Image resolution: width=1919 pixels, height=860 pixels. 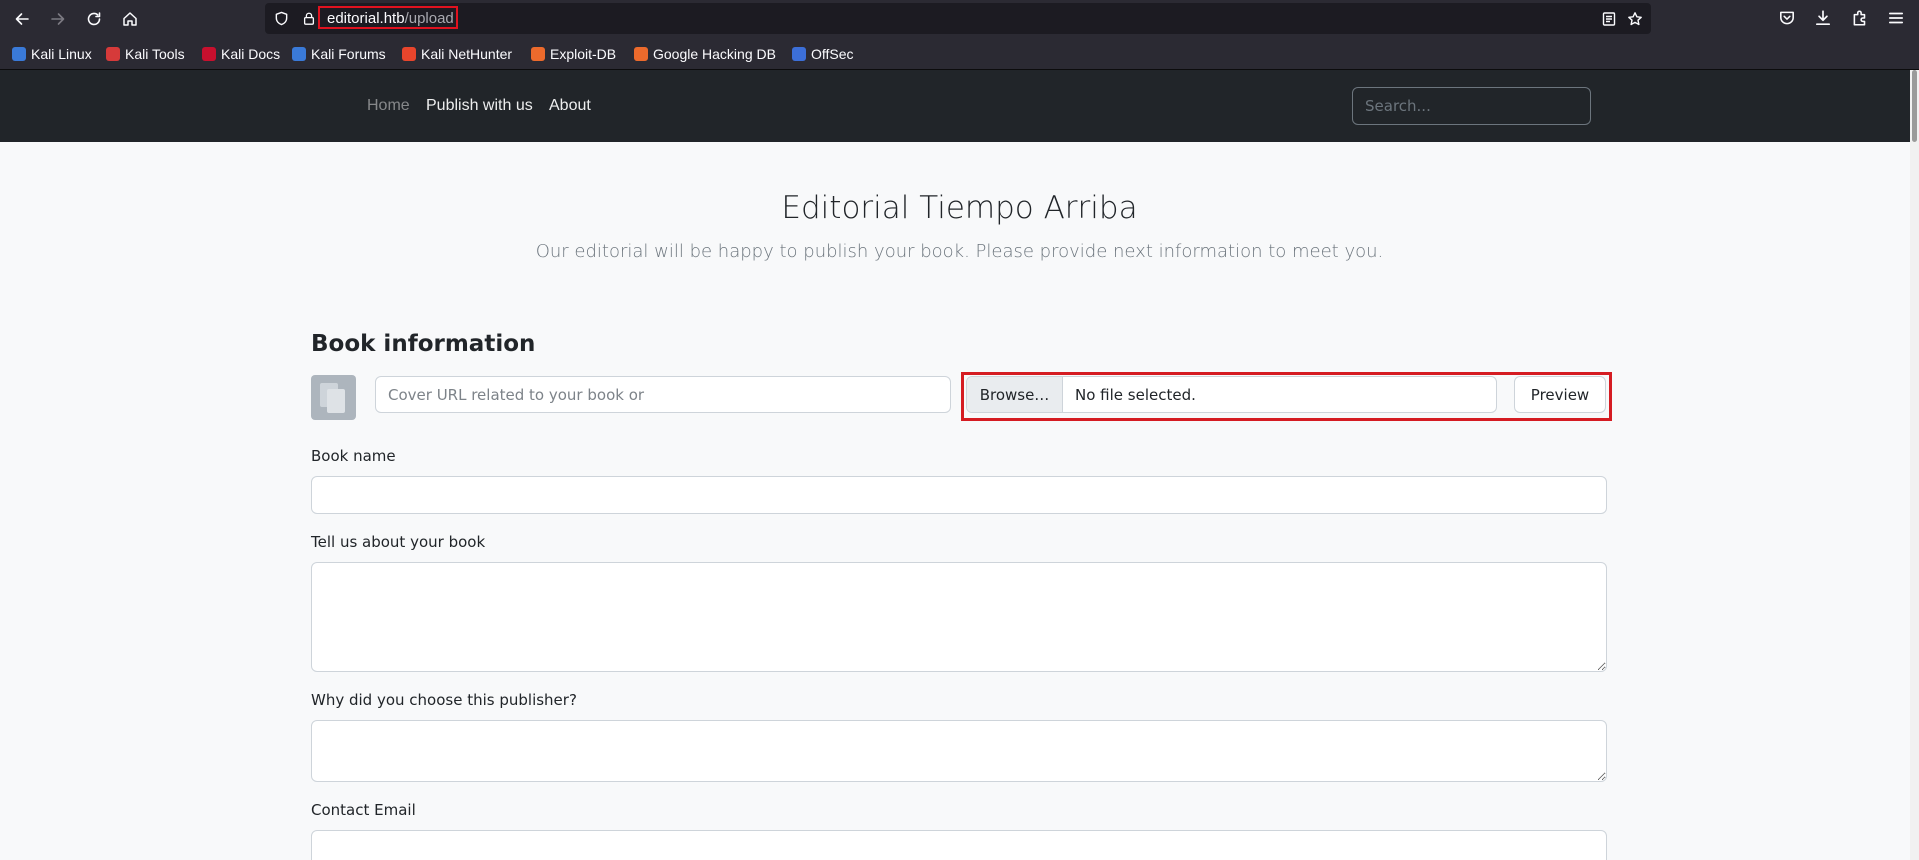 I want to click on nav-about-link: About, so click(x=570, y=106).